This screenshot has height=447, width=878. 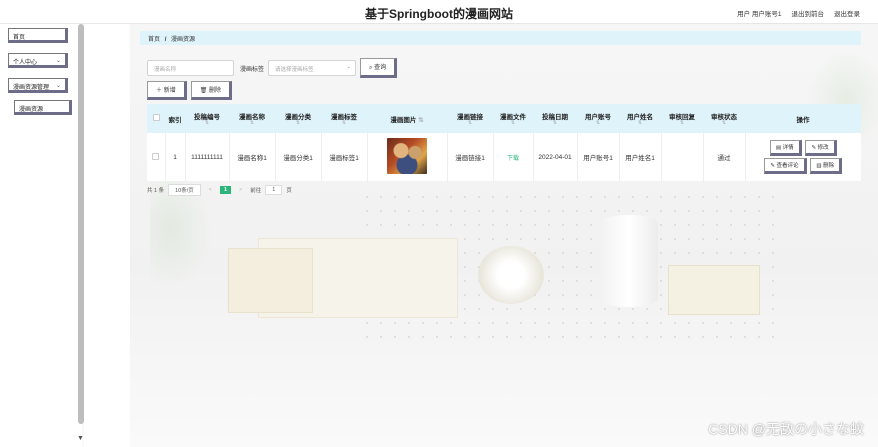 I want to click on sidebar-item-label: 首页, so click(x=19, y=38).